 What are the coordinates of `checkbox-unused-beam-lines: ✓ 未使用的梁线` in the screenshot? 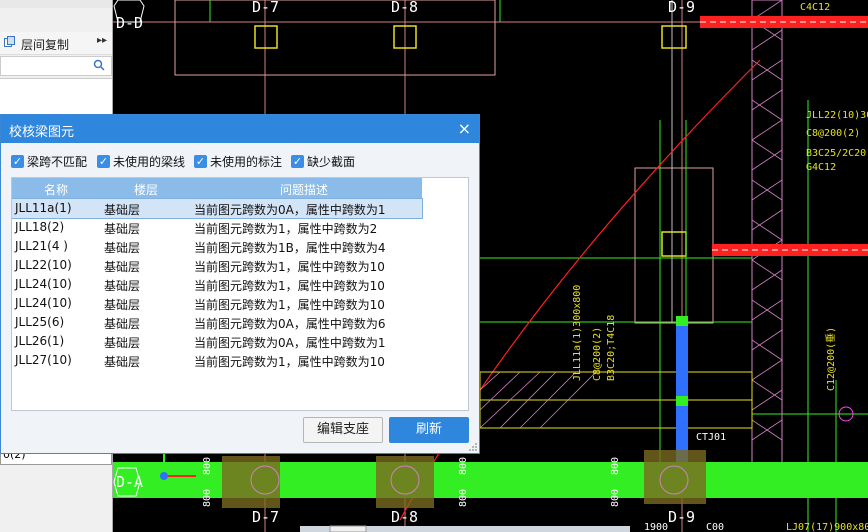 It's located at (141, 161).